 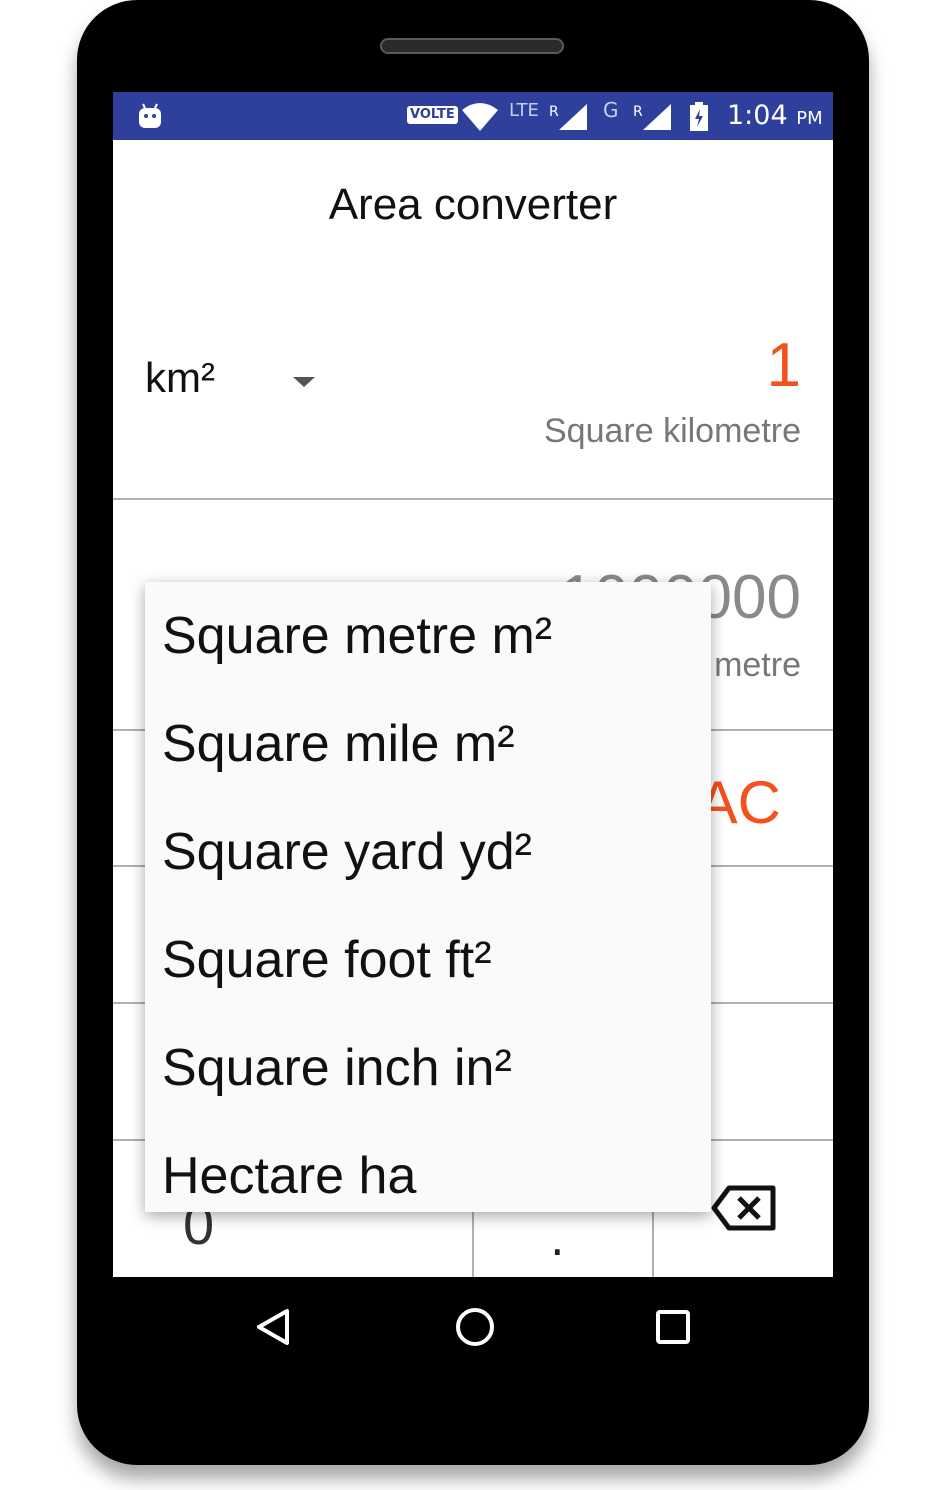 I want to click on lte-label: LTE, so click(x=524, y=110).